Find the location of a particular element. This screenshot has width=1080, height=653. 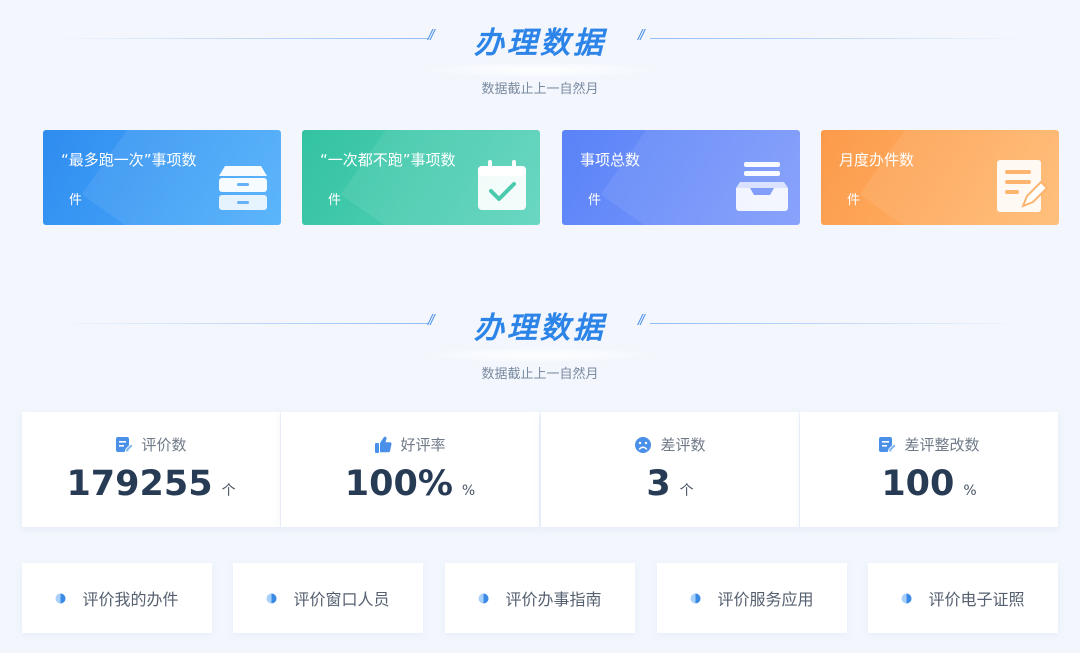

card-label: “一次都不跑”事项数 is located at coordinates (388, 160).